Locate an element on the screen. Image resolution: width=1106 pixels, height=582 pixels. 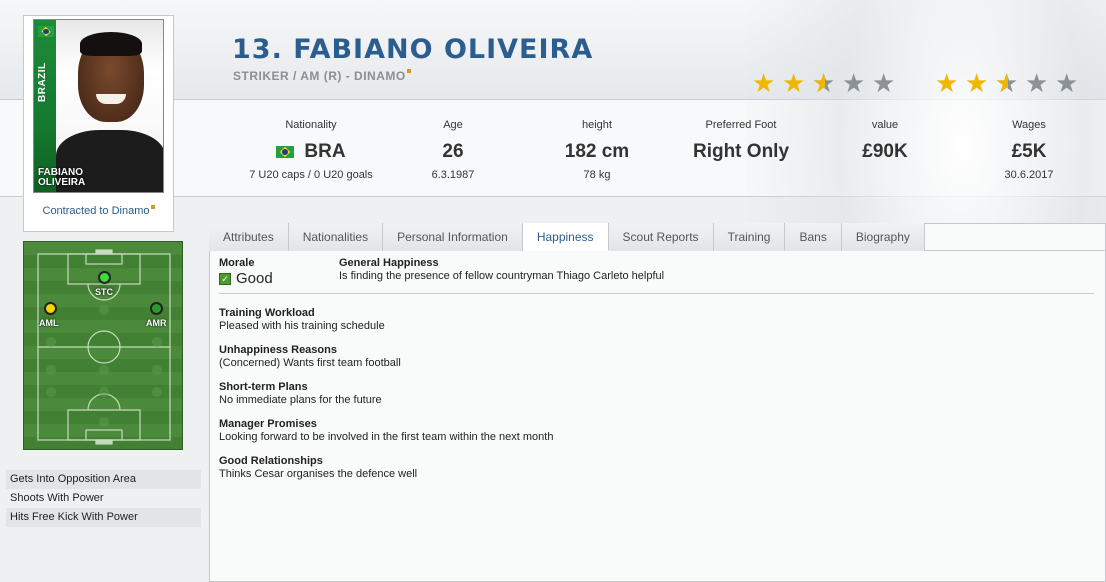
section-text: Thinks Cesar organises the defence well is located at coordinates (318, 474).